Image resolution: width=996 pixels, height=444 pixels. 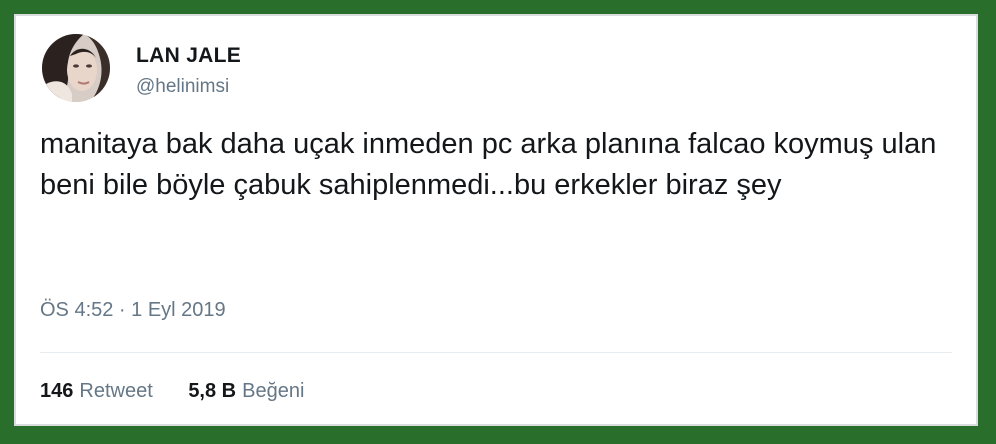 I want to click on user-handle: @helinimsi, so click(x=182, y=87).